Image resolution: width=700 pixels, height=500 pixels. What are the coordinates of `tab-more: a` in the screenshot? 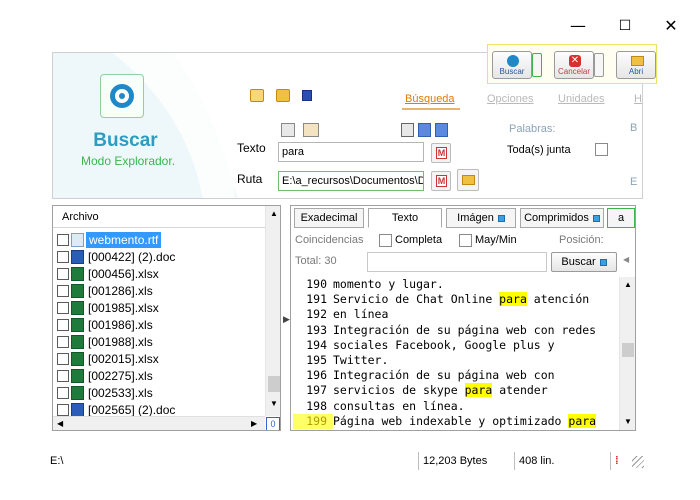 It's located at (621, 218).